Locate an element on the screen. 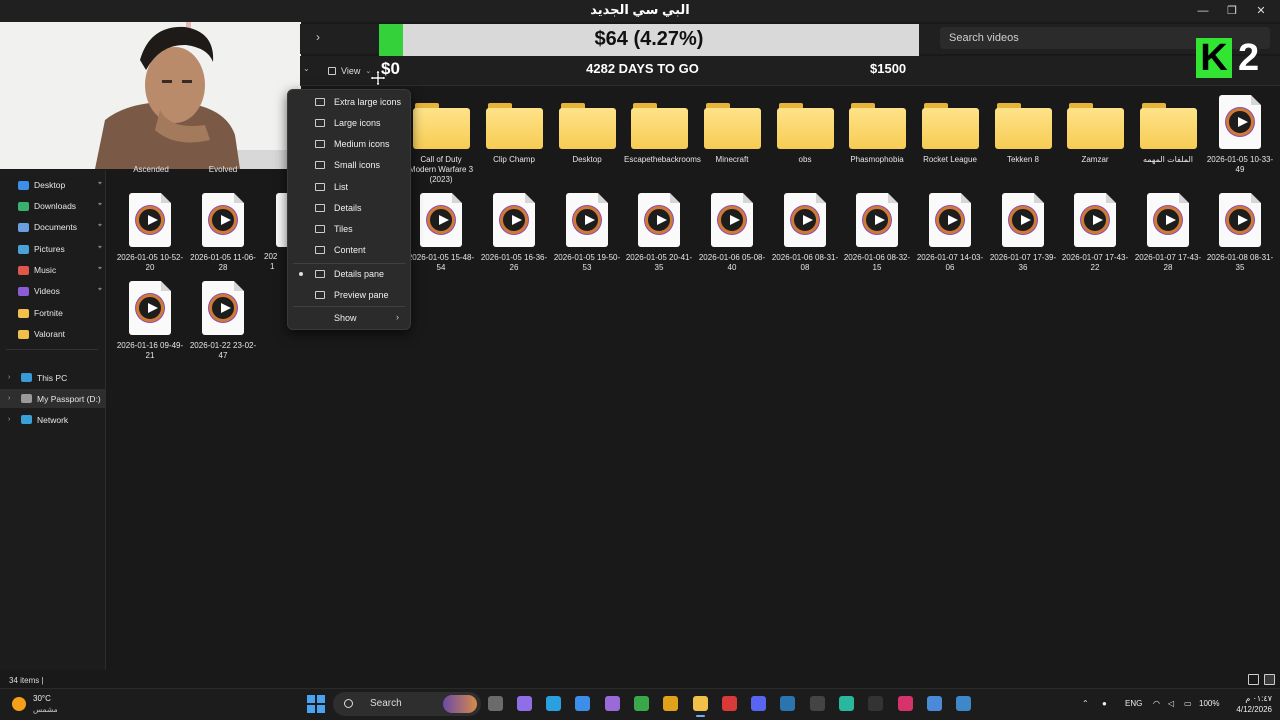  video-file-item: 2026-01-07 17-43-28 is located at coordinates (1168, 233).